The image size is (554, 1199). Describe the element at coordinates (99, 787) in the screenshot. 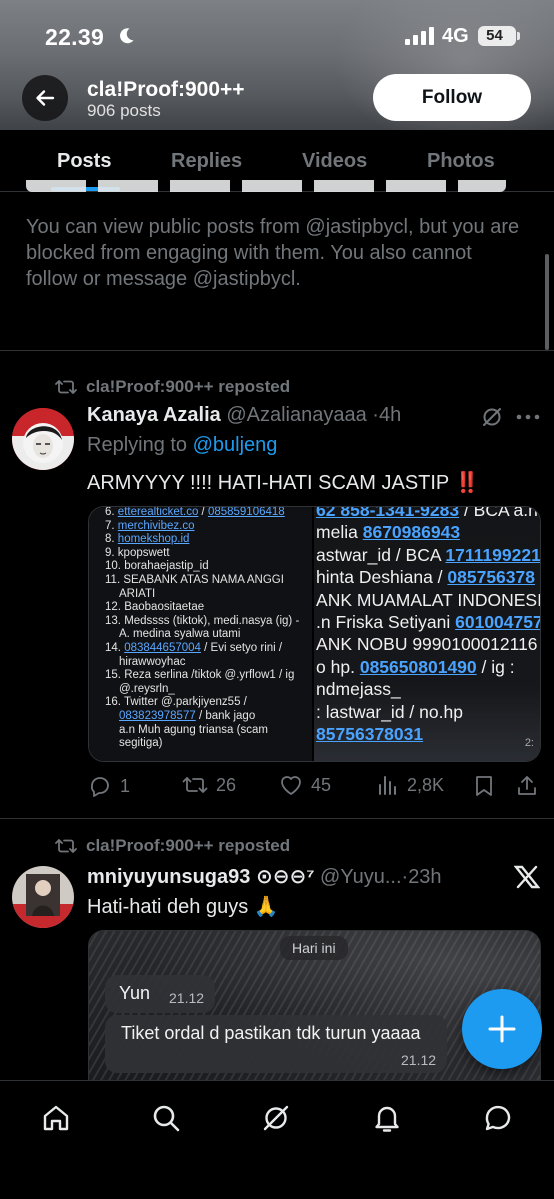

I see `reply-icon` at that location.